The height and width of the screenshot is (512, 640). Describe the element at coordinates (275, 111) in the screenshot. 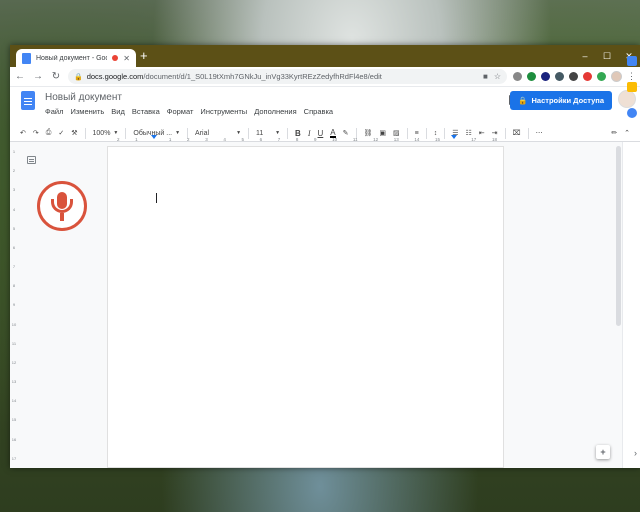

I see `menu-addons: Дополнения` at that location.